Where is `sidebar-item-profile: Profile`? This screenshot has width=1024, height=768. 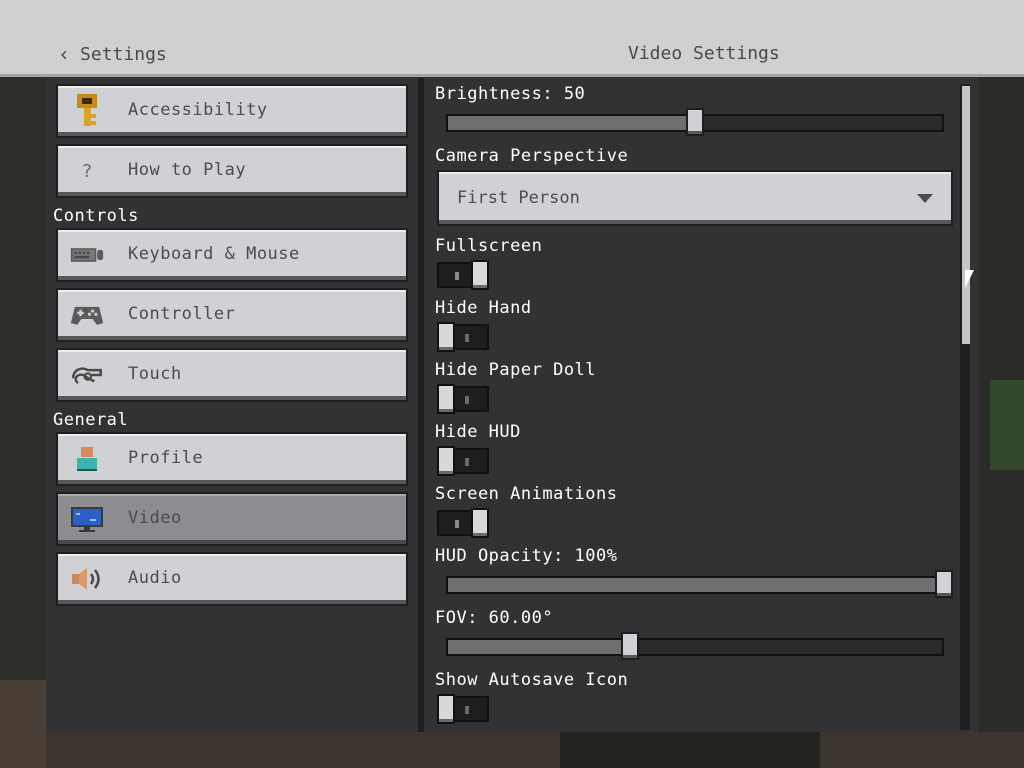
sidebar-item-profile: Profile is located at coordinates (232, 459).